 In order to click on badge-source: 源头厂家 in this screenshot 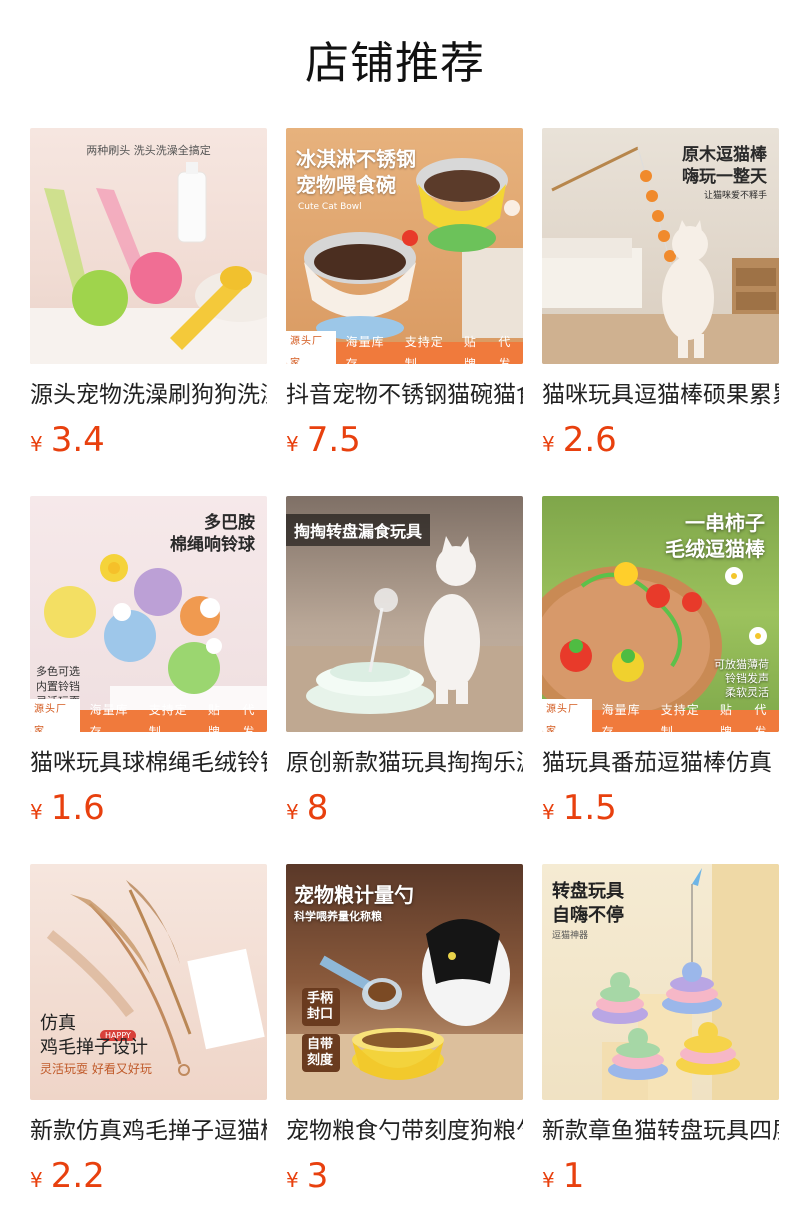, I will do `click(567, 715)`.